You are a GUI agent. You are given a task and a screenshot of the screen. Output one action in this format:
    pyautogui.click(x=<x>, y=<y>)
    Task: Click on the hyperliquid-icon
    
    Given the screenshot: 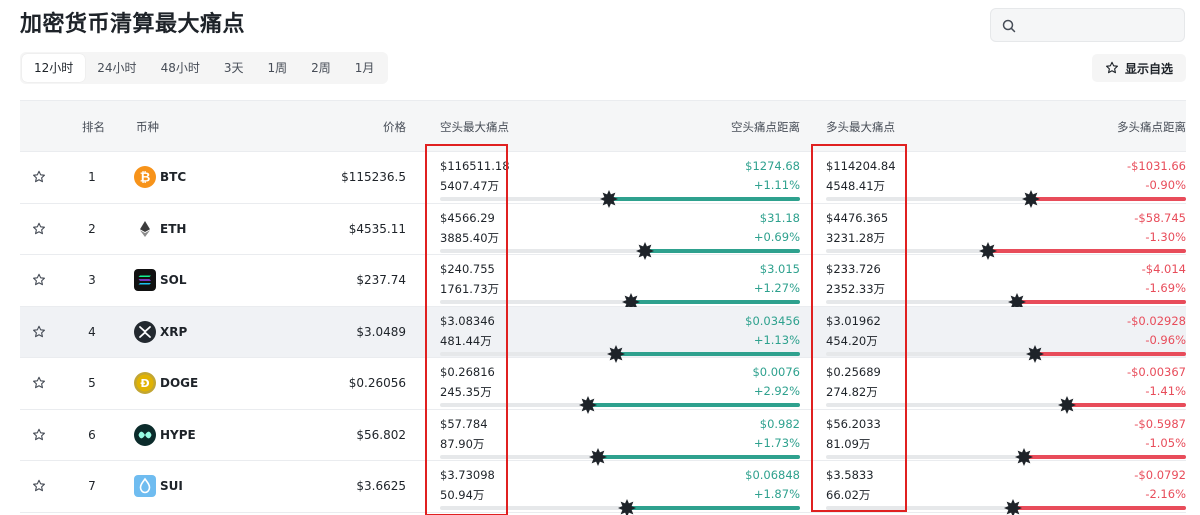 What is the action you would take?
    pyautogui.click(x=145, y=434)
    